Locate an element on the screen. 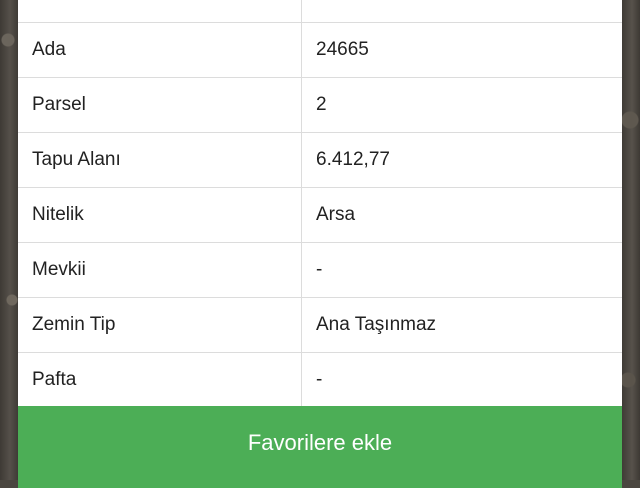 The width and height of the screenshot is (640, 488). row-value-parsel: 2 is located at coordinates (321, 104).